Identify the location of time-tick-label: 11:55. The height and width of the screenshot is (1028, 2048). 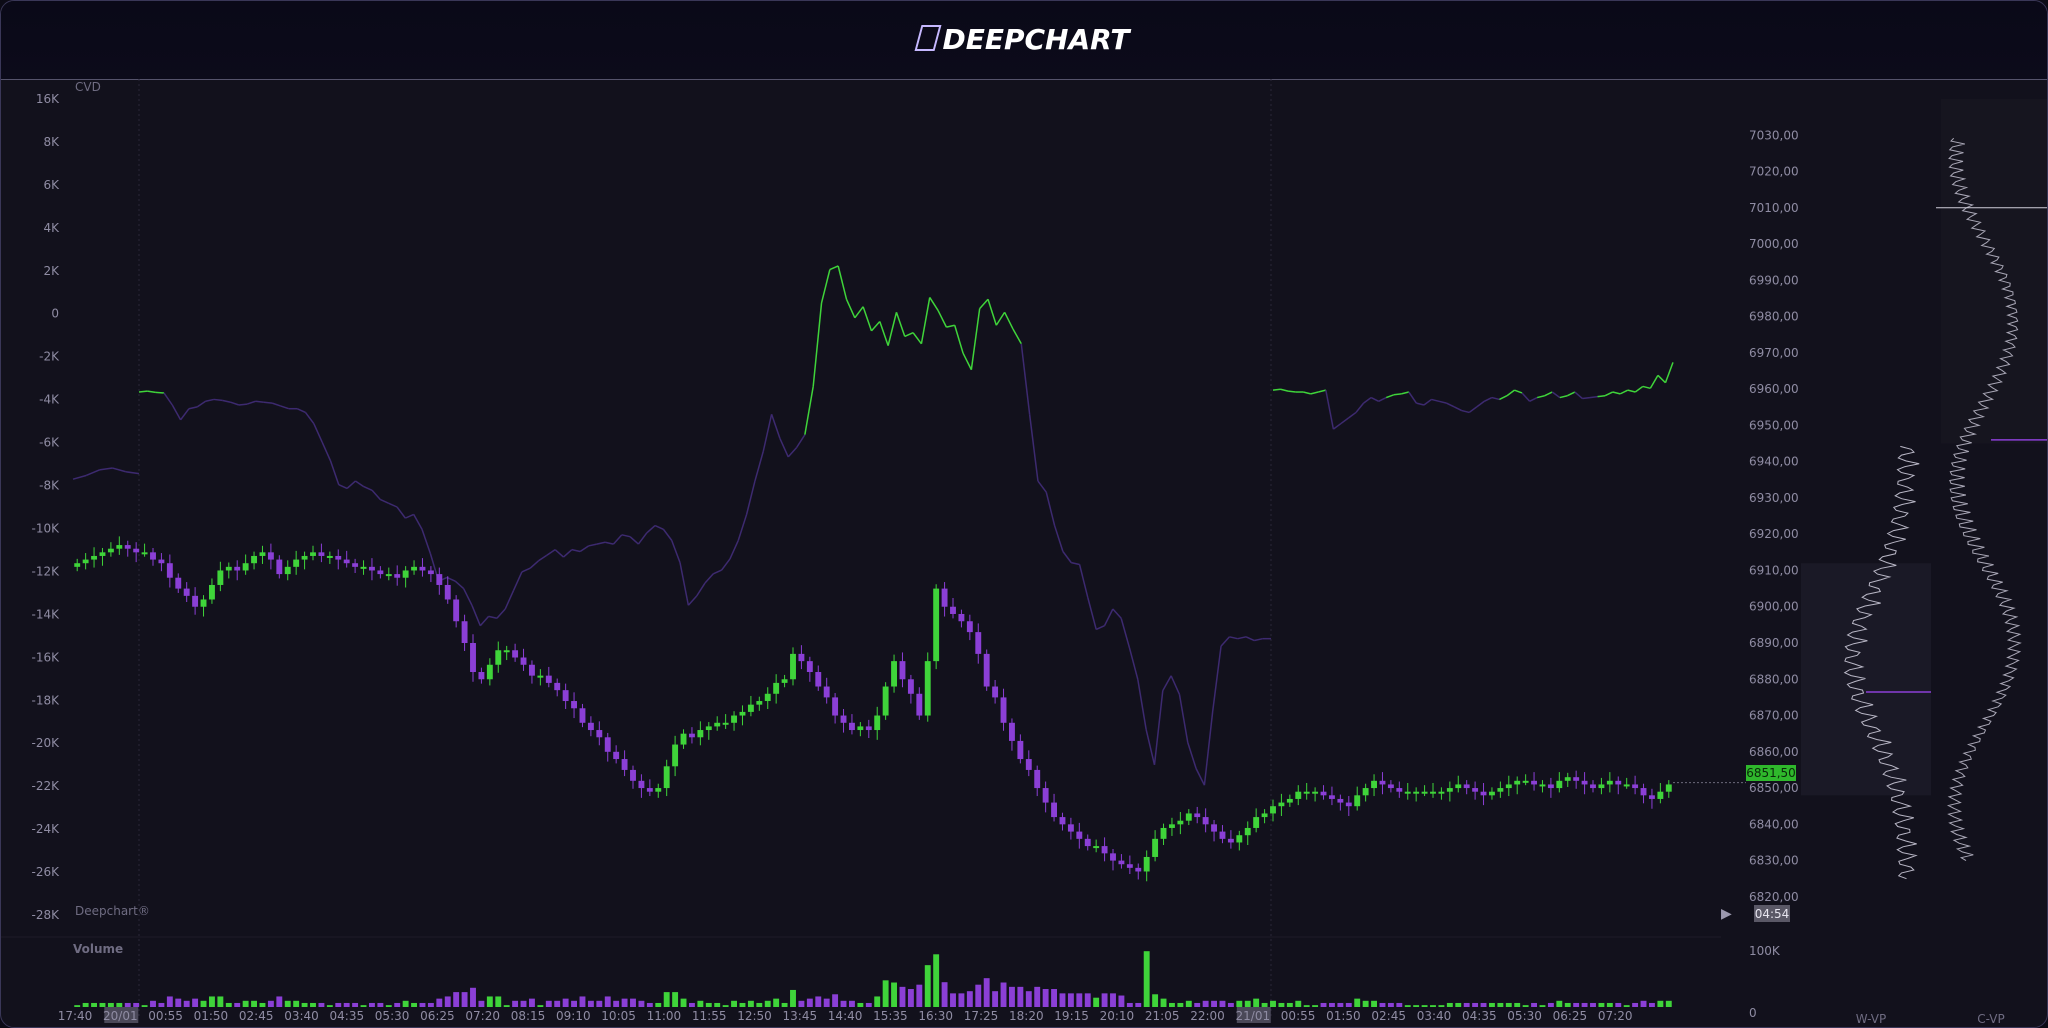
(709, 1016).